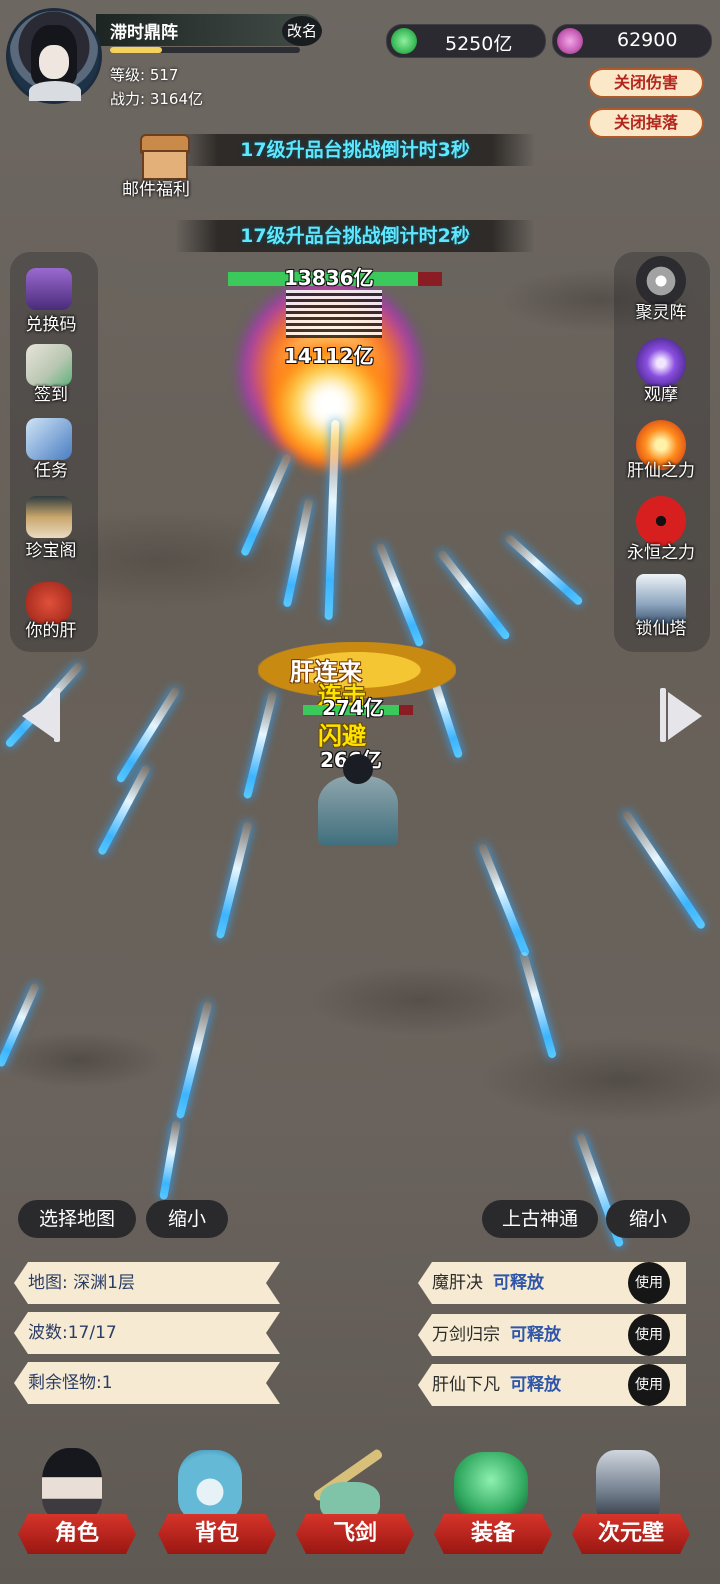  I want to click on toggle-drop-button: 关闭掉落, so click(646, 123).